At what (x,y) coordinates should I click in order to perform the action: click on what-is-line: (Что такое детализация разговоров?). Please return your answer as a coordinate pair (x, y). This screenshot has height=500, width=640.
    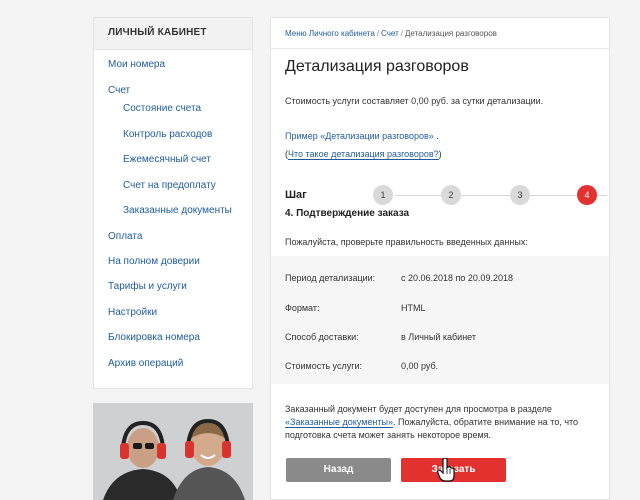
    Looking at the image, I should click on (363, 154).